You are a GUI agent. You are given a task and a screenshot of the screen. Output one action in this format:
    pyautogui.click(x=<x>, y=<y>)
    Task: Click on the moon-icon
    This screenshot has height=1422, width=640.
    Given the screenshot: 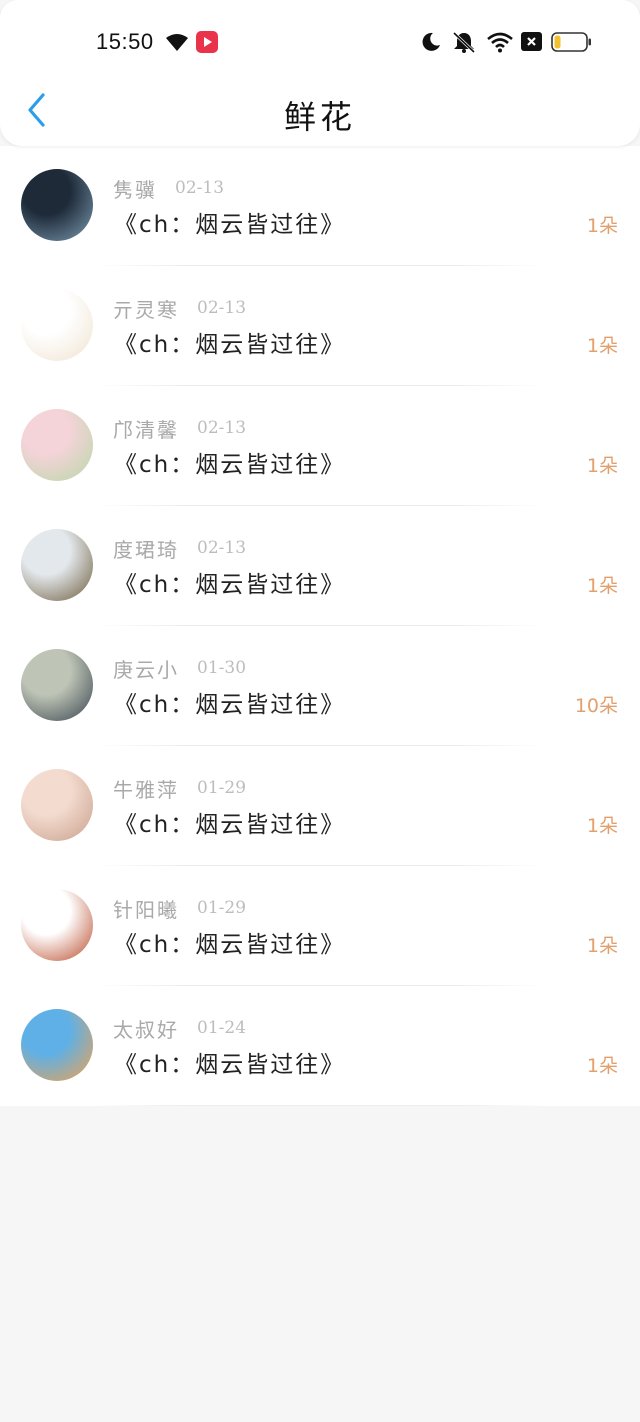 What is the action you would take?
    pyautogui.click(x=431, y=41)
    